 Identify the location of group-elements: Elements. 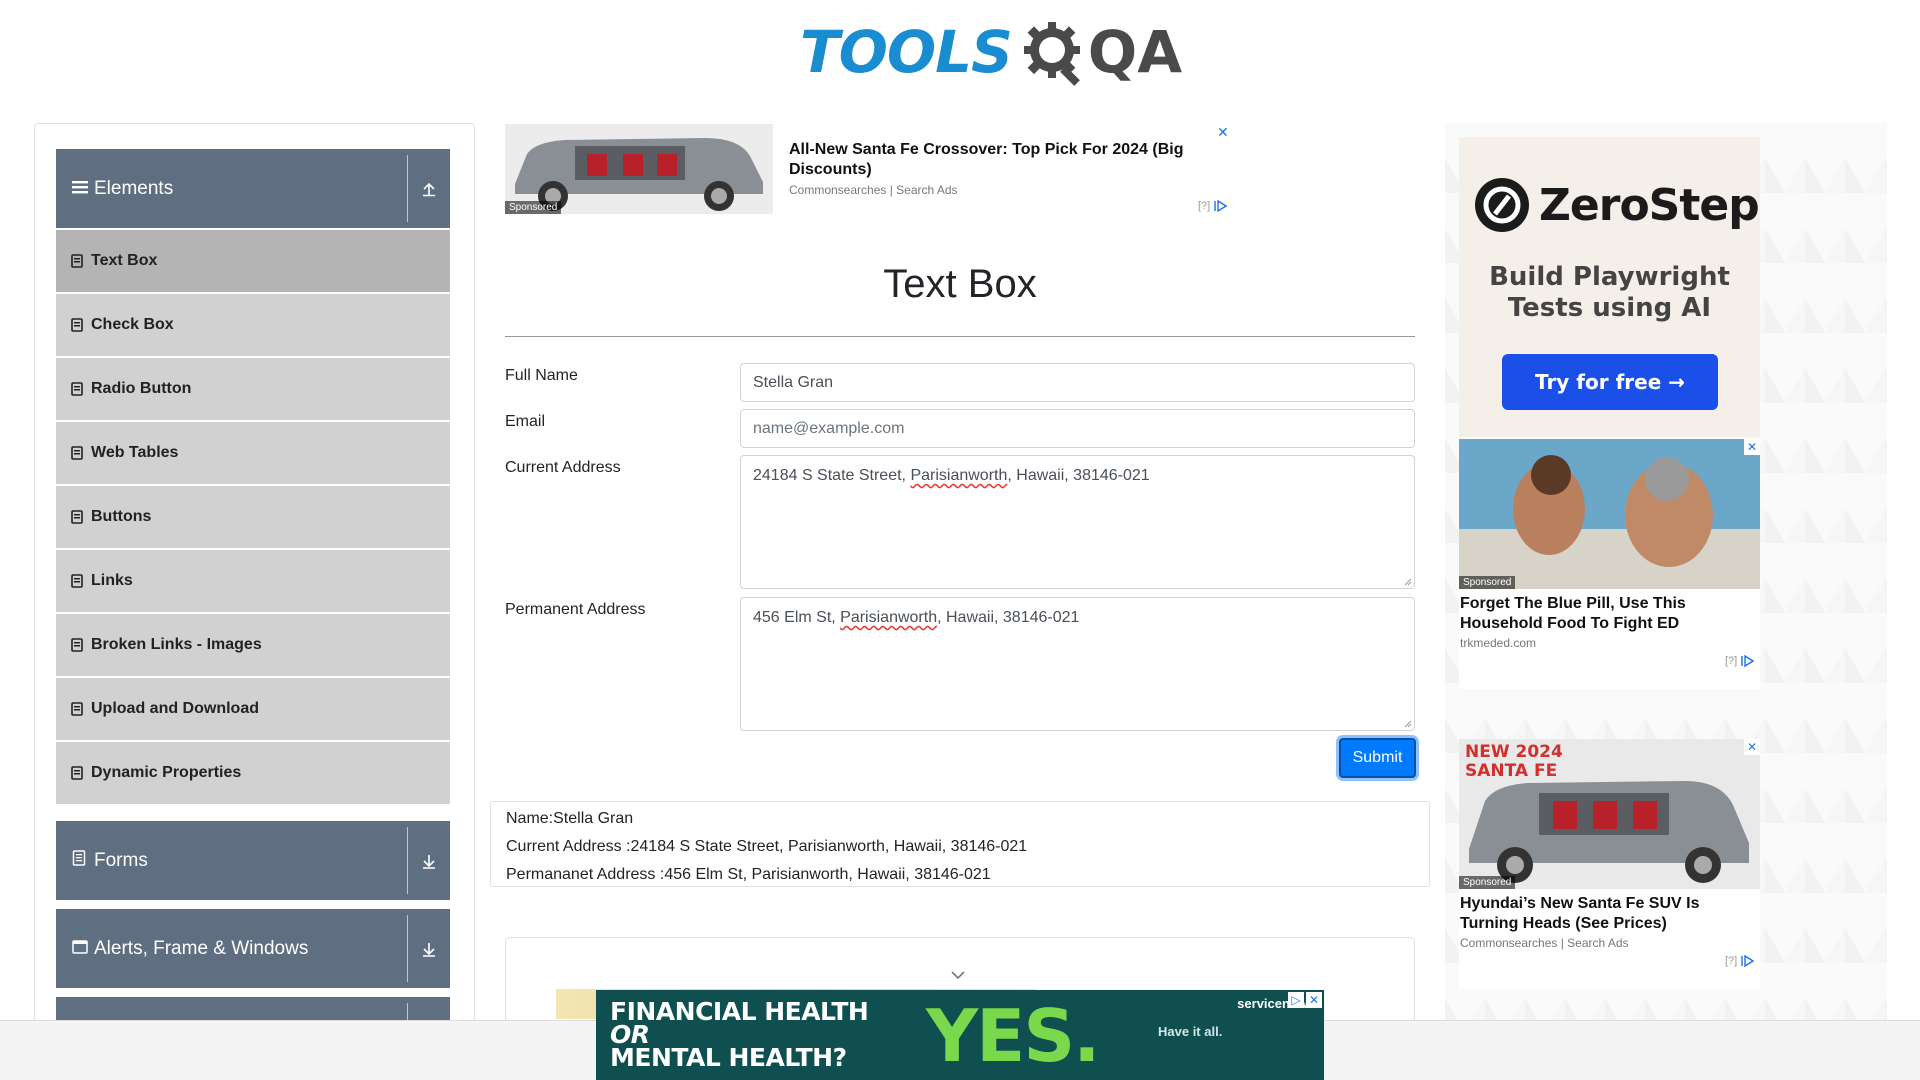
(253, 188).